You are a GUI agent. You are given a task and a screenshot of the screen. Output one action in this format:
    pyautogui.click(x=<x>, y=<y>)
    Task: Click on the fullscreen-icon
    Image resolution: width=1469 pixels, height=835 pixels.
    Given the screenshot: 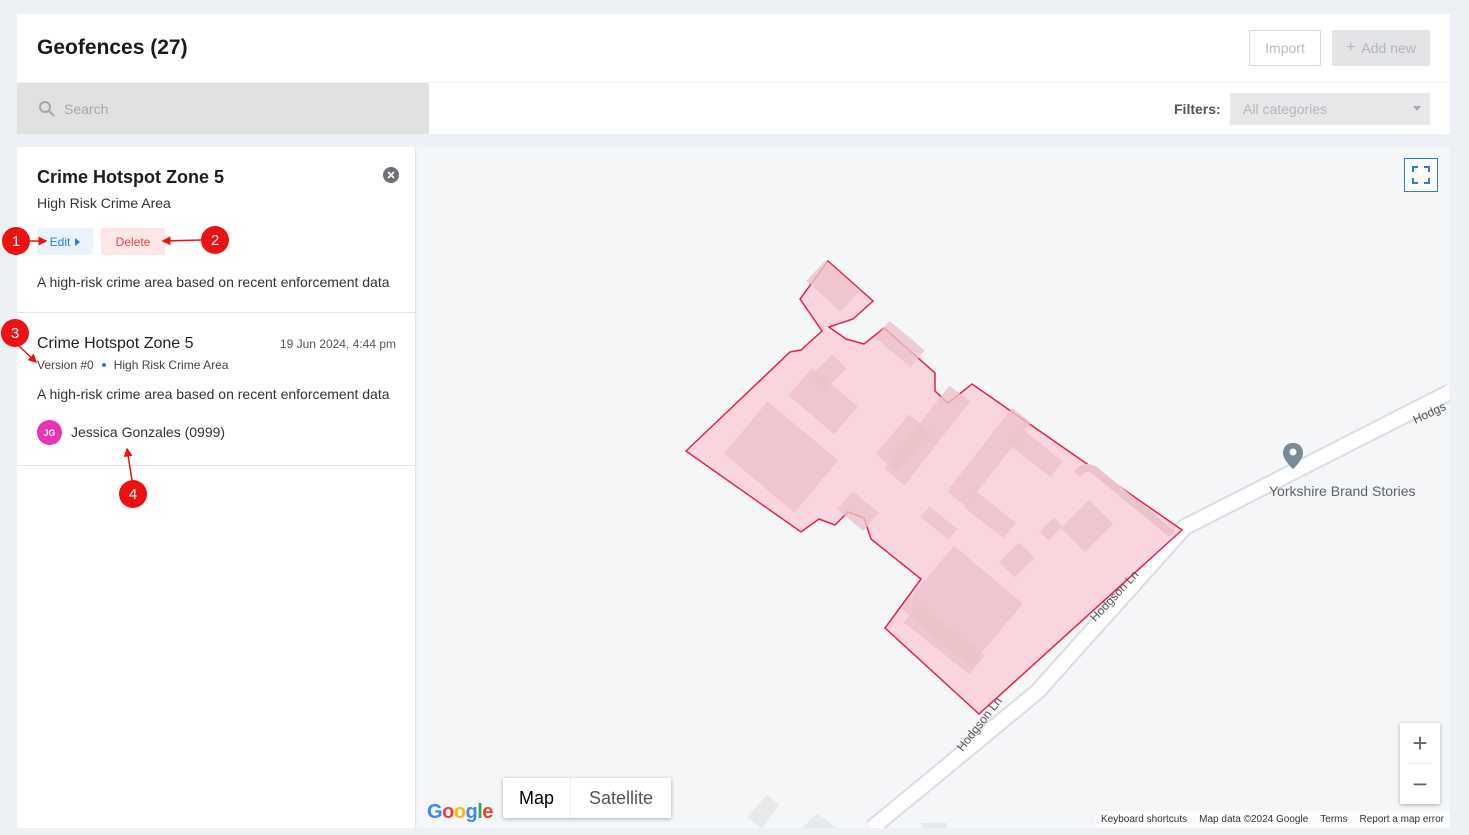 What is the action you would take?
    pyautogui.click(x=1421, y=175)
    